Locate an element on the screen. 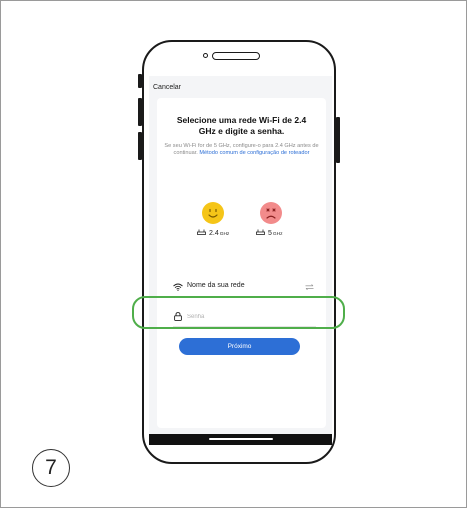 This screenshot has width=467, height=508. password-highlight is located at coordinates (238, 312).